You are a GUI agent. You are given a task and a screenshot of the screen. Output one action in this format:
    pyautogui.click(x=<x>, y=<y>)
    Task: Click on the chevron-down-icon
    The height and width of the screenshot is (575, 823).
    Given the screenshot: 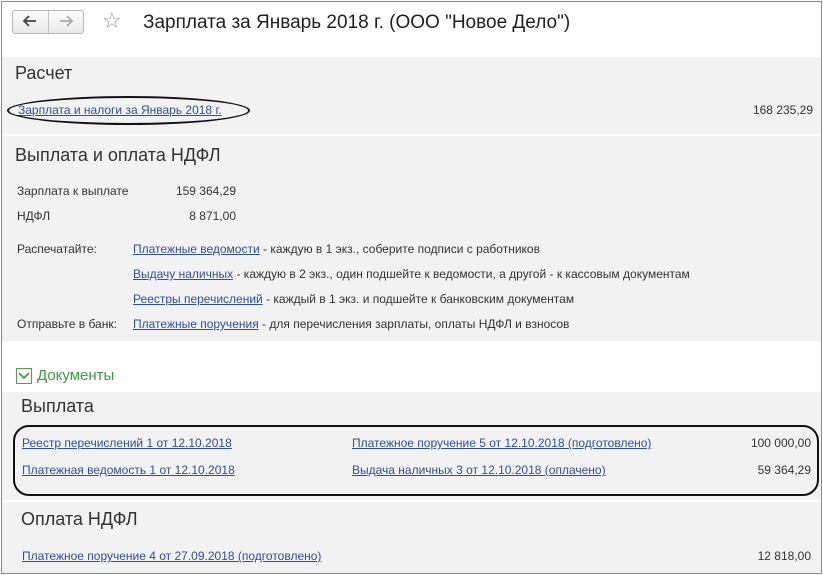 What is the action you would take?
    pyautogui.click(x=24, y=376)
    